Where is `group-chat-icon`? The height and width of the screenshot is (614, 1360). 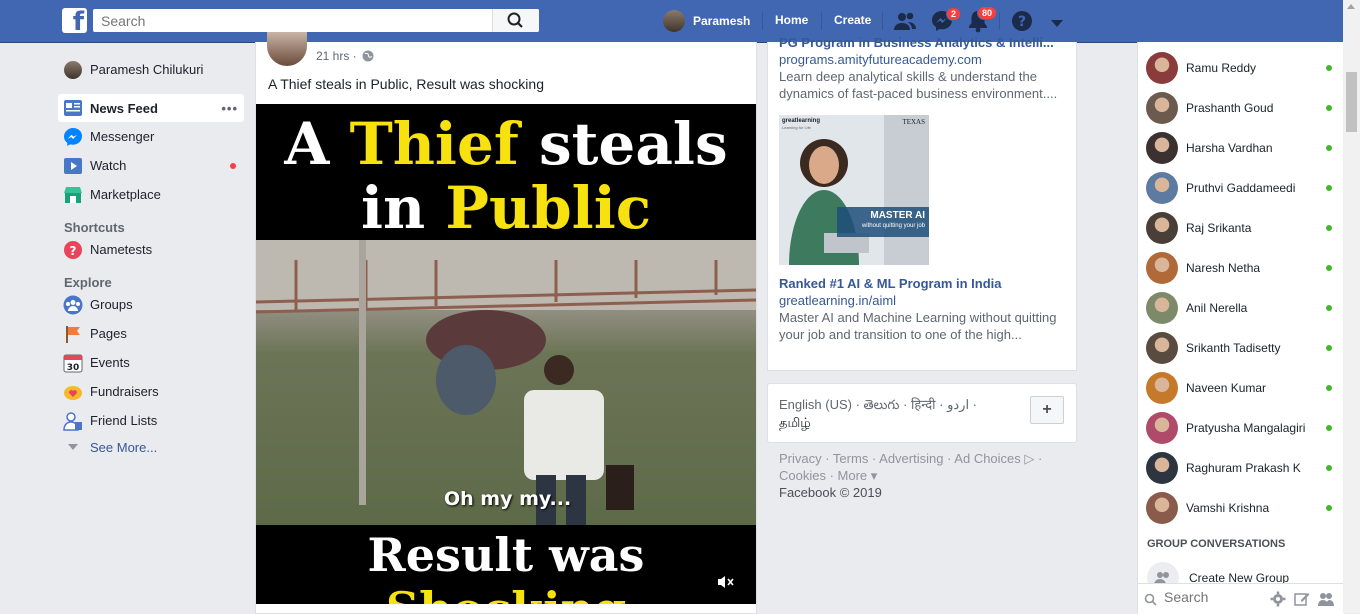
group-chat-icon is located at coordinates (1326, 599).